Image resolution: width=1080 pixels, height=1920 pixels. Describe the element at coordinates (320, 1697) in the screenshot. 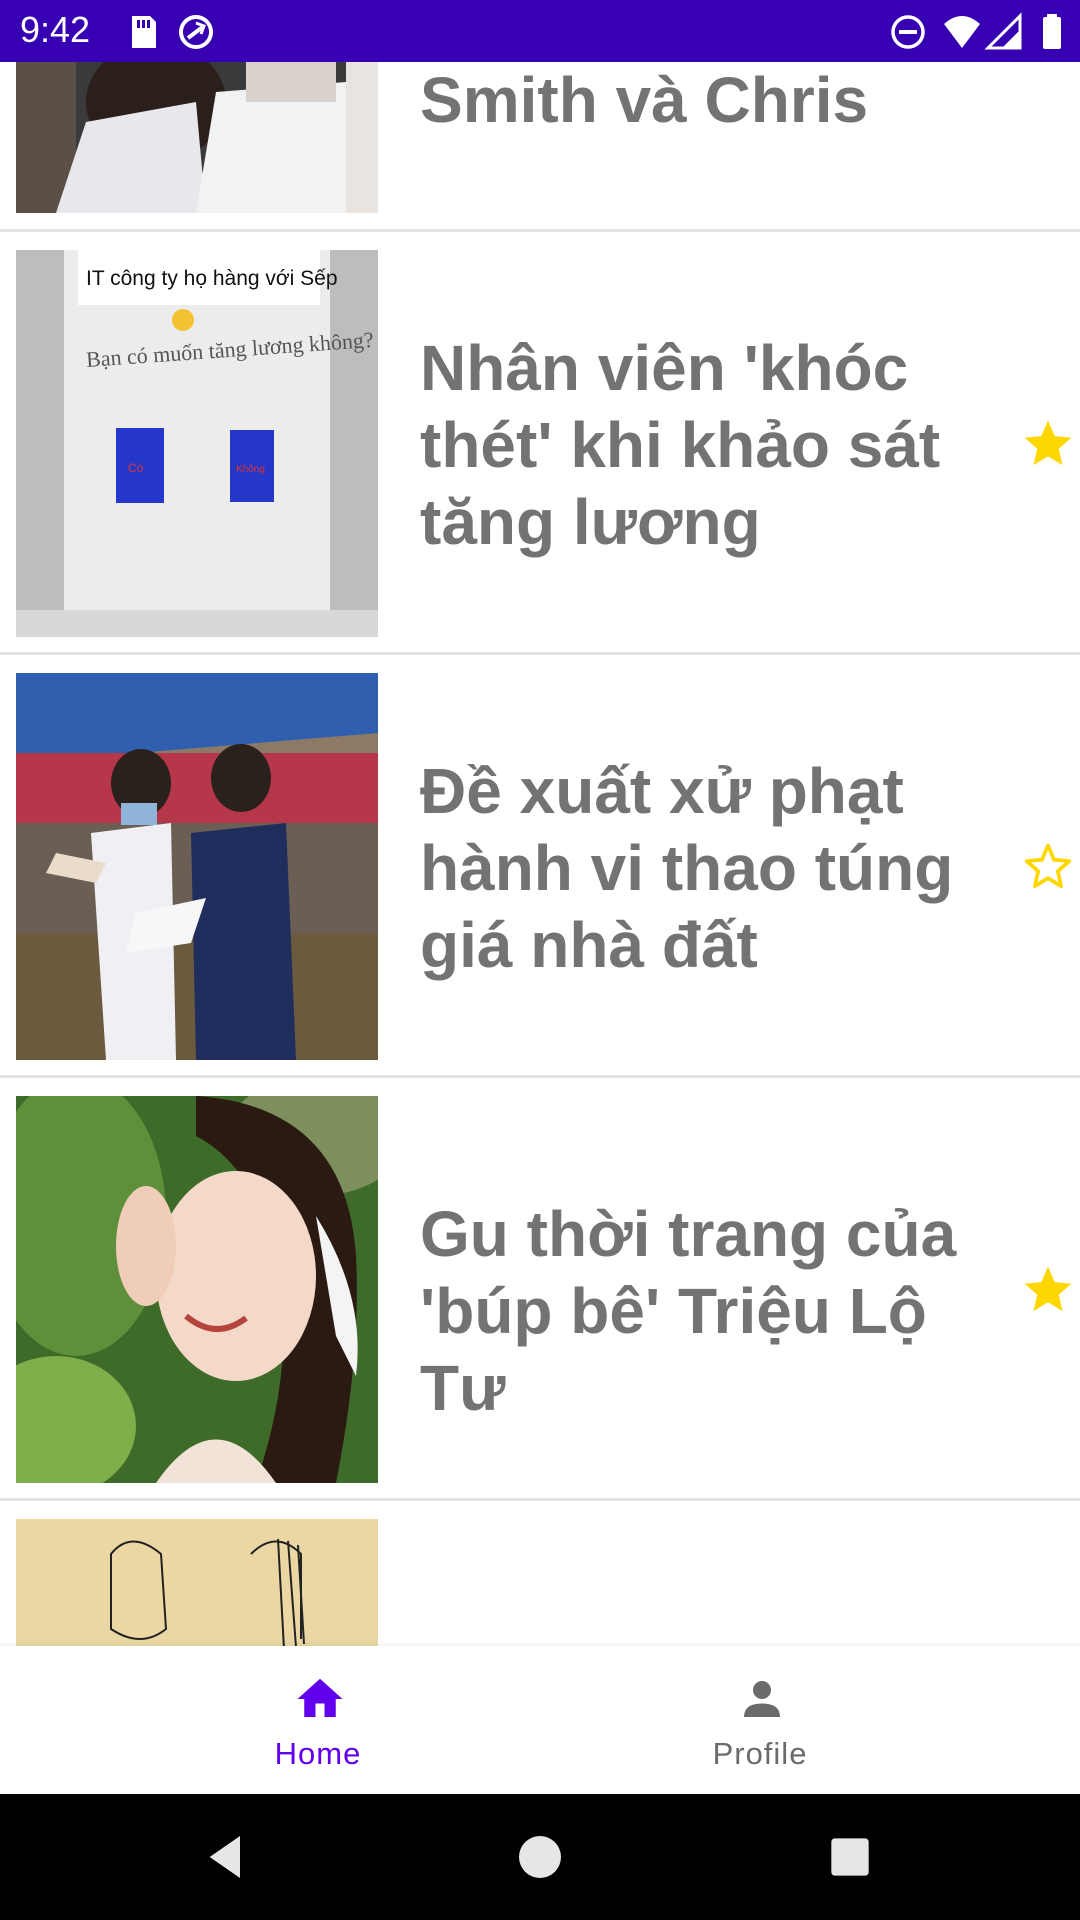

I see `home-icon` at that location.